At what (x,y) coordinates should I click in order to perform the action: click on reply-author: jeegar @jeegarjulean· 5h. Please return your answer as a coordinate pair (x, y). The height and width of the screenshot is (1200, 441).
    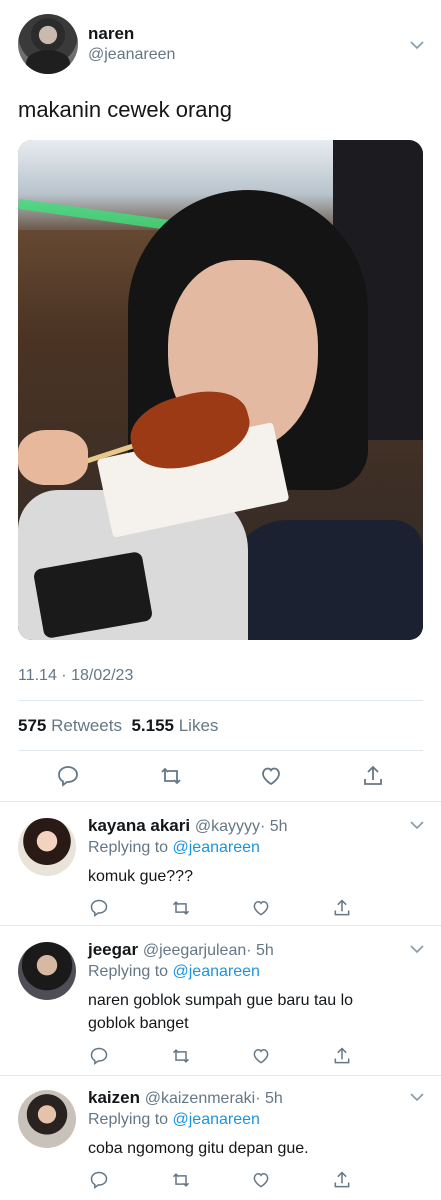
    Looking at the image, I should click on (181, 950).